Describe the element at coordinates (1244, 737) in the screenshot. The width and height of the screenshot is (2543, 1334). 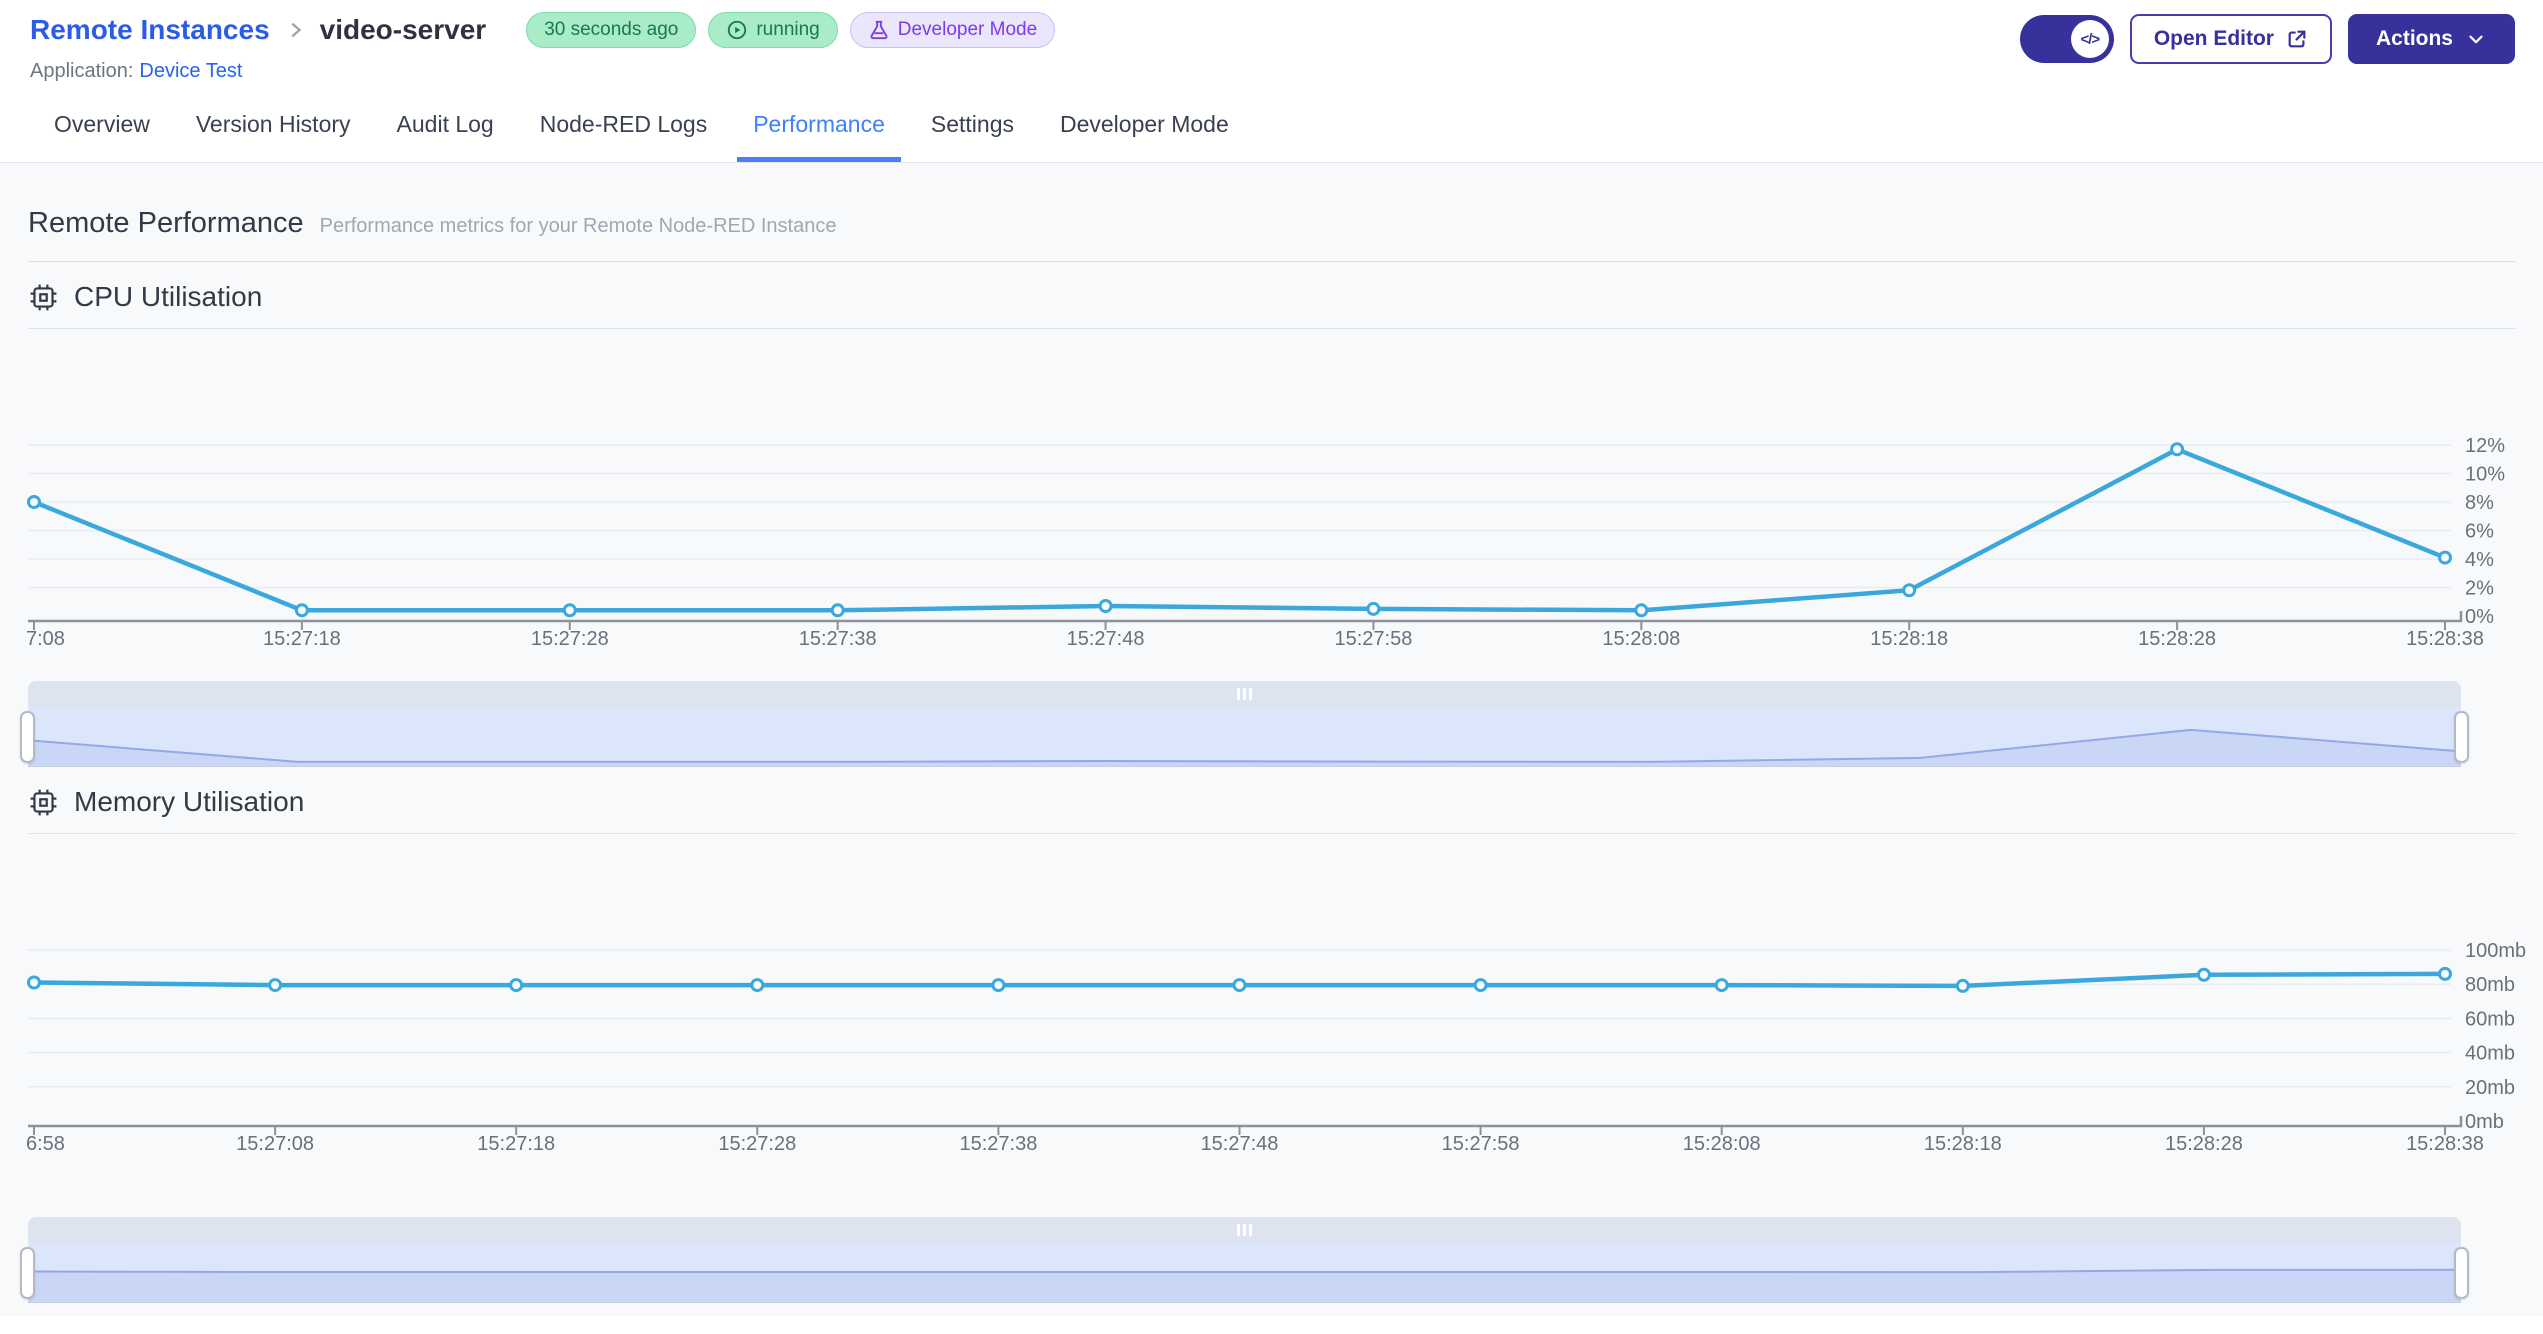
I see `cpu-slider-preview` at that location.